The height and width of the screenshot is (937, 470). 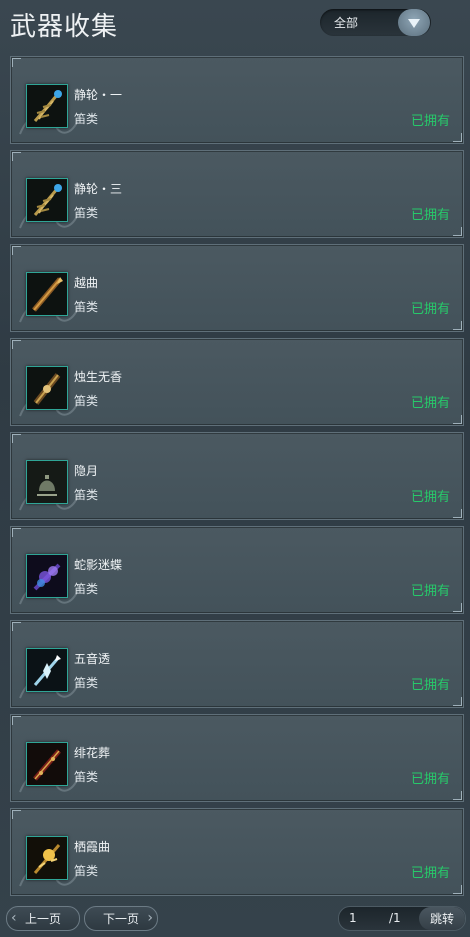 I want to click on next-page-label: 下一页, so click(x=120, y=919).